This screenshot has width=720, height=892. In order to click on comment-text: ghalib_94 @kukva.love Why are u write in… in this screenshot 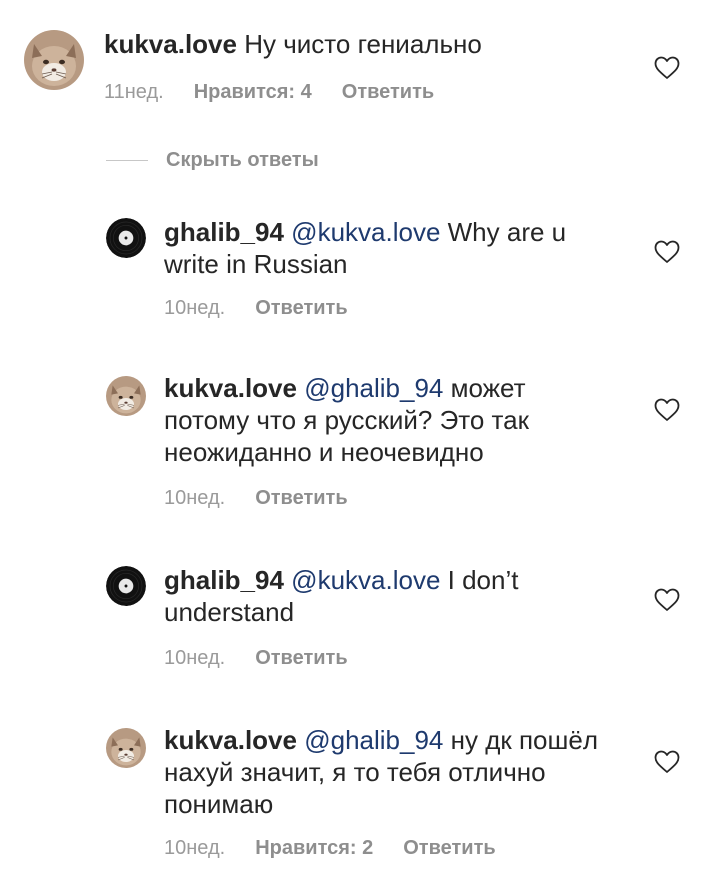, I will do `click(384, 248)`.